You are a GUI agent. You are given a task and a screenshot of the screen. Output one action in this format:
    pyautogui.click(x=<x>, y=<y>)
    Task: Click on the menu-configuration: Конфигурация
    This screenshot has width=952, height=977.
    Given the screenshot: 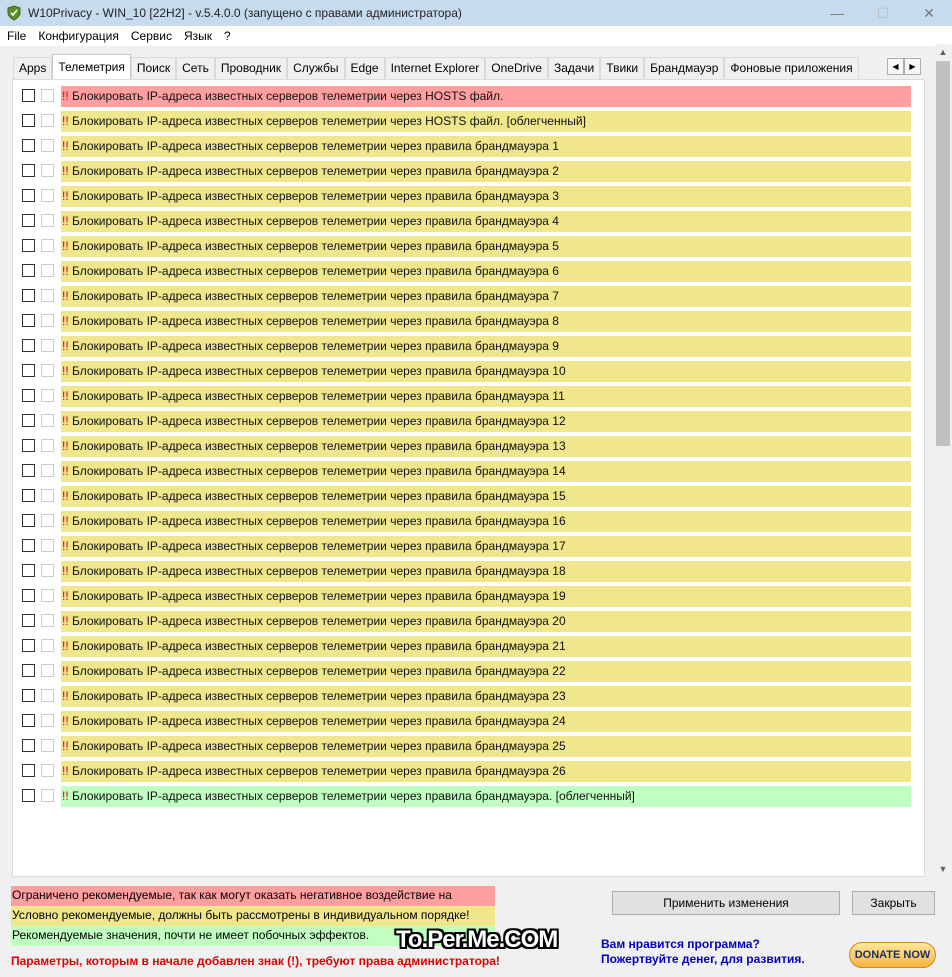 What is the action you would take?
    pyautogui.click(x=77, y=36)
    